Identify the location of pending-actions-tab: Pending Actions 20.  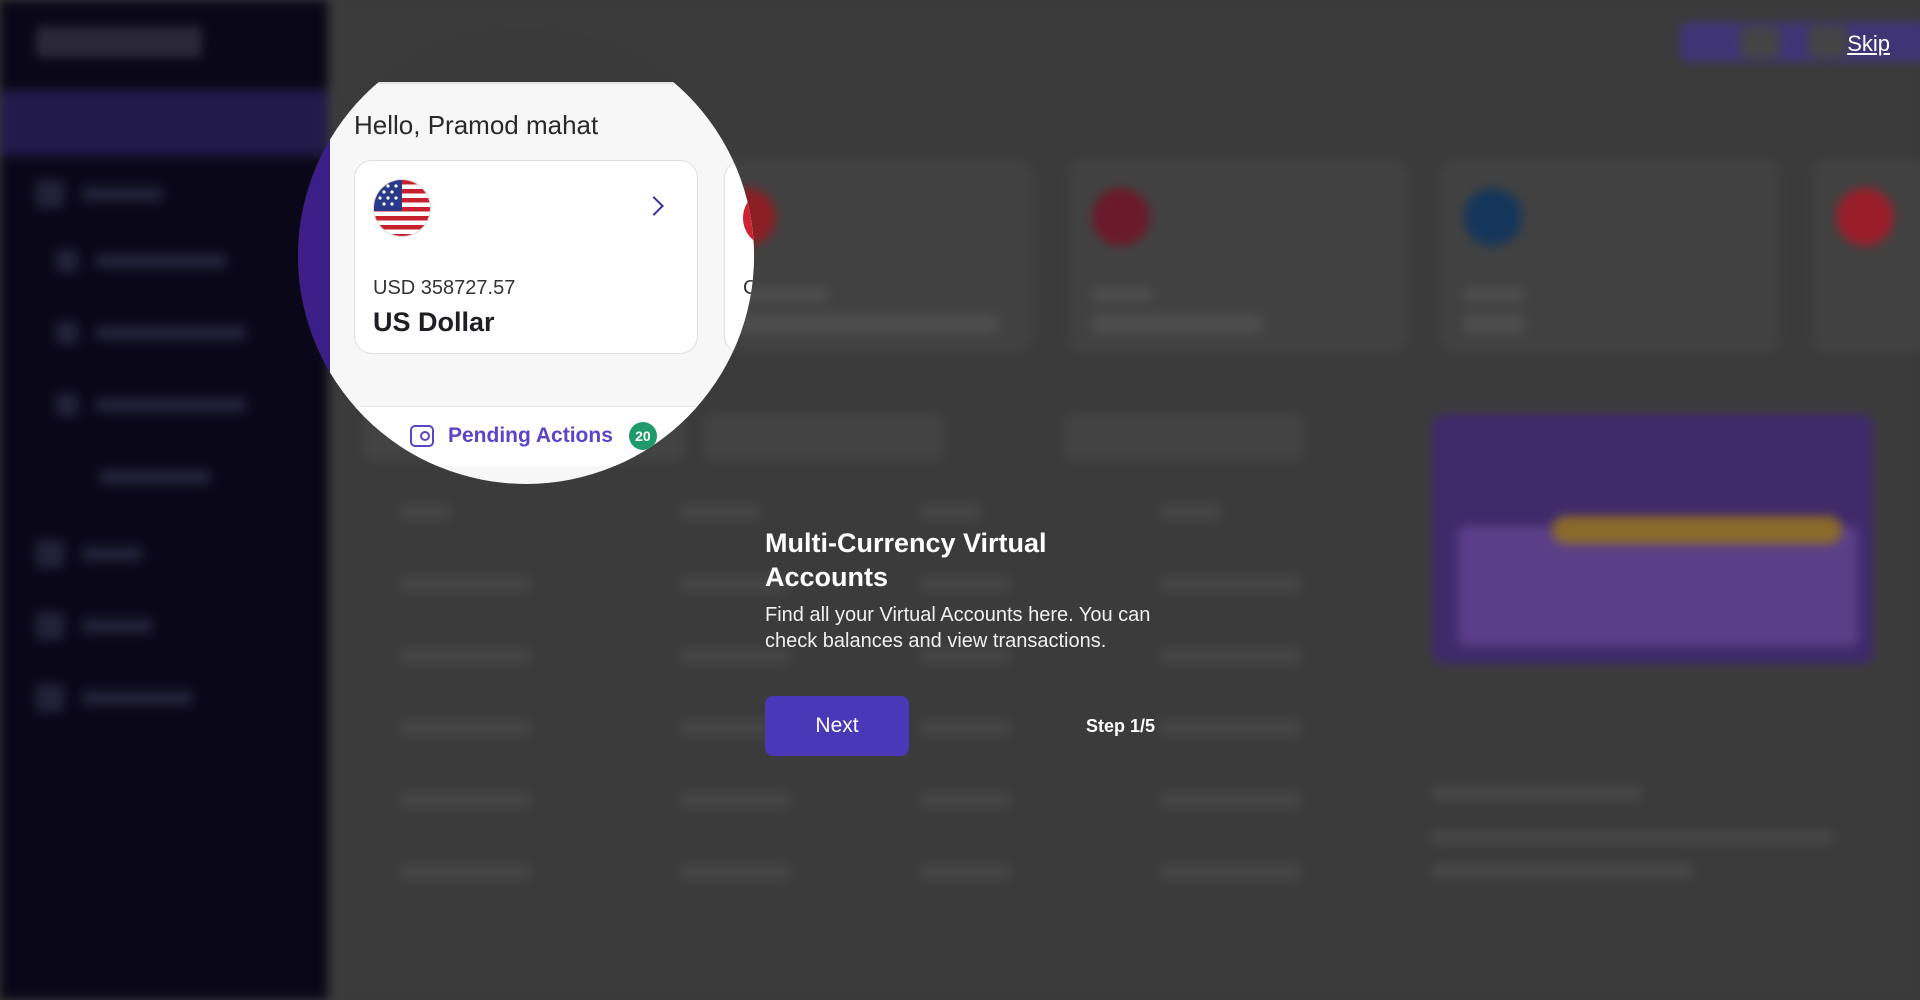
(533, 436).